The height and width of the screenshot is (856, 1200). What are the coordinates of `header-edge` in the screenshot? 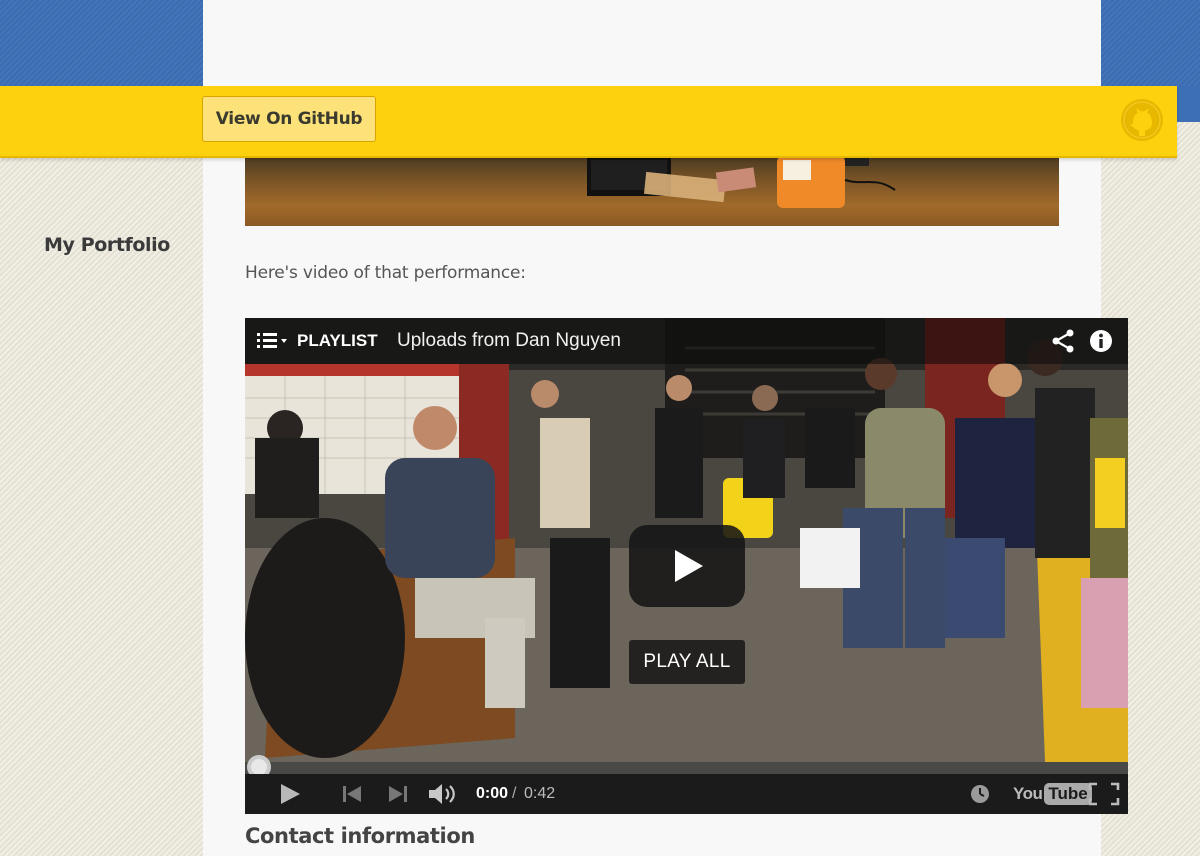 It's located at (1188, 104).